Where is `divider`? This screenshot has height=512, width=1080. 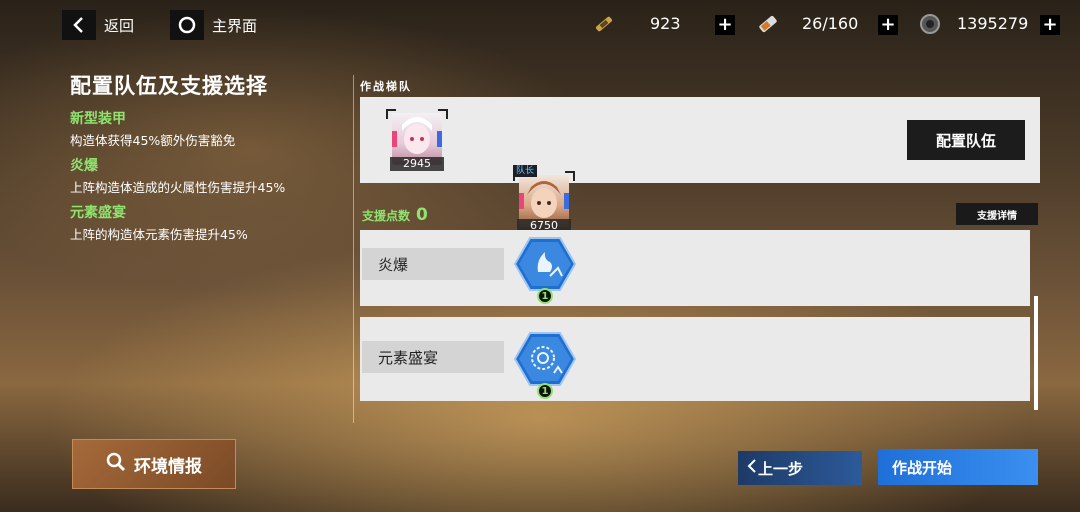 divider is located at coordinates (353, 249).